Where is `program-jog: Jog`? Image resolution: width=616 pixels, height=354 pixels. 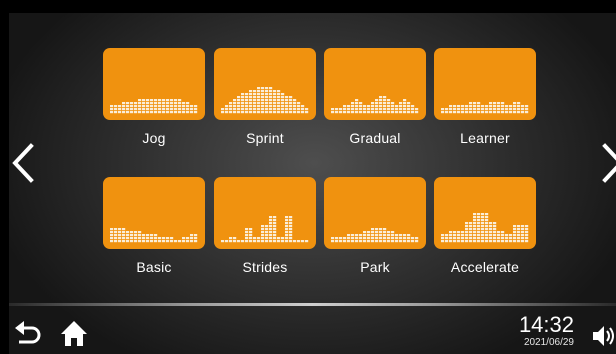
program-jog: Jog is located at coordinates (154, 97).